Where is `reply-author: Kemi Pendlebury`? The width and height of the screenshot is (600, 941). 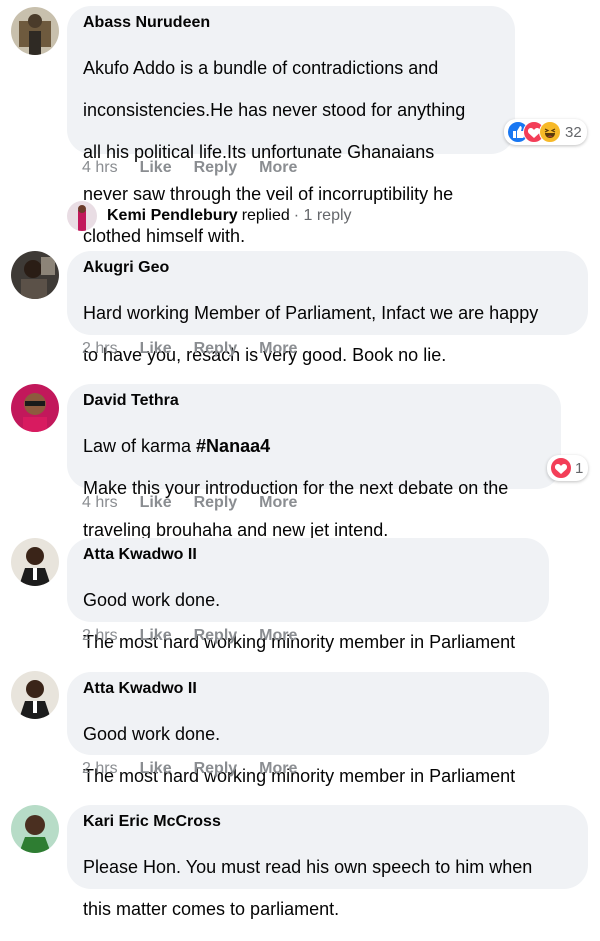
reply-author: Kemi Pendlebury is located at coordinates (172, 216).